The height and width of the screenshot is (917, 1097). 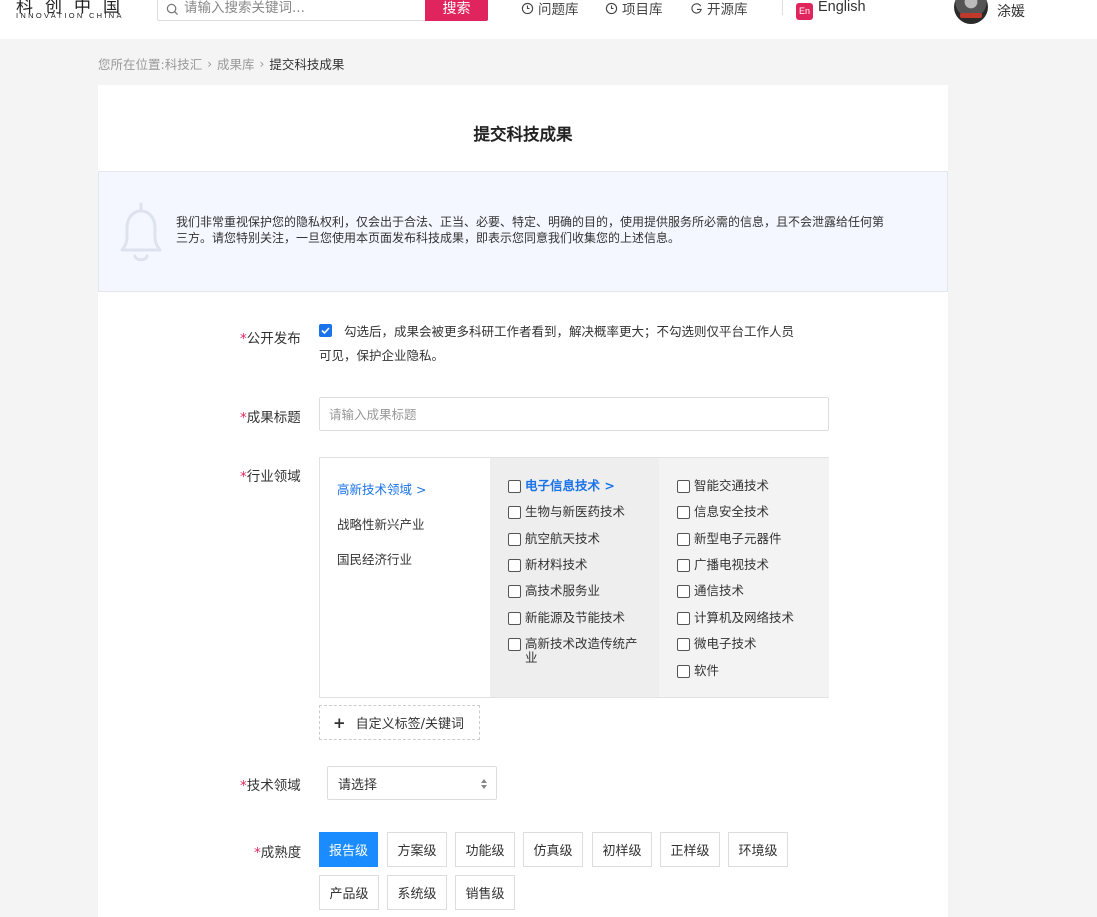 I want to click on maturity-option-product: 产品级, so click(x=349, y=892).